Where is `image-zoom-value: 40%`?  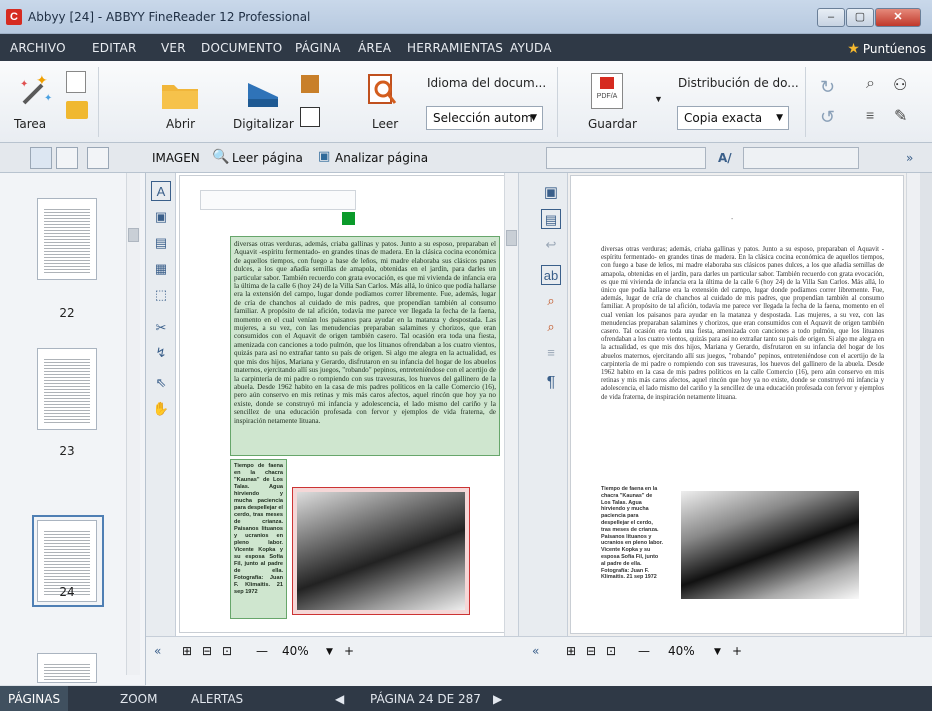 image-zoom-value: 40% is located at coordinates (295, 651).